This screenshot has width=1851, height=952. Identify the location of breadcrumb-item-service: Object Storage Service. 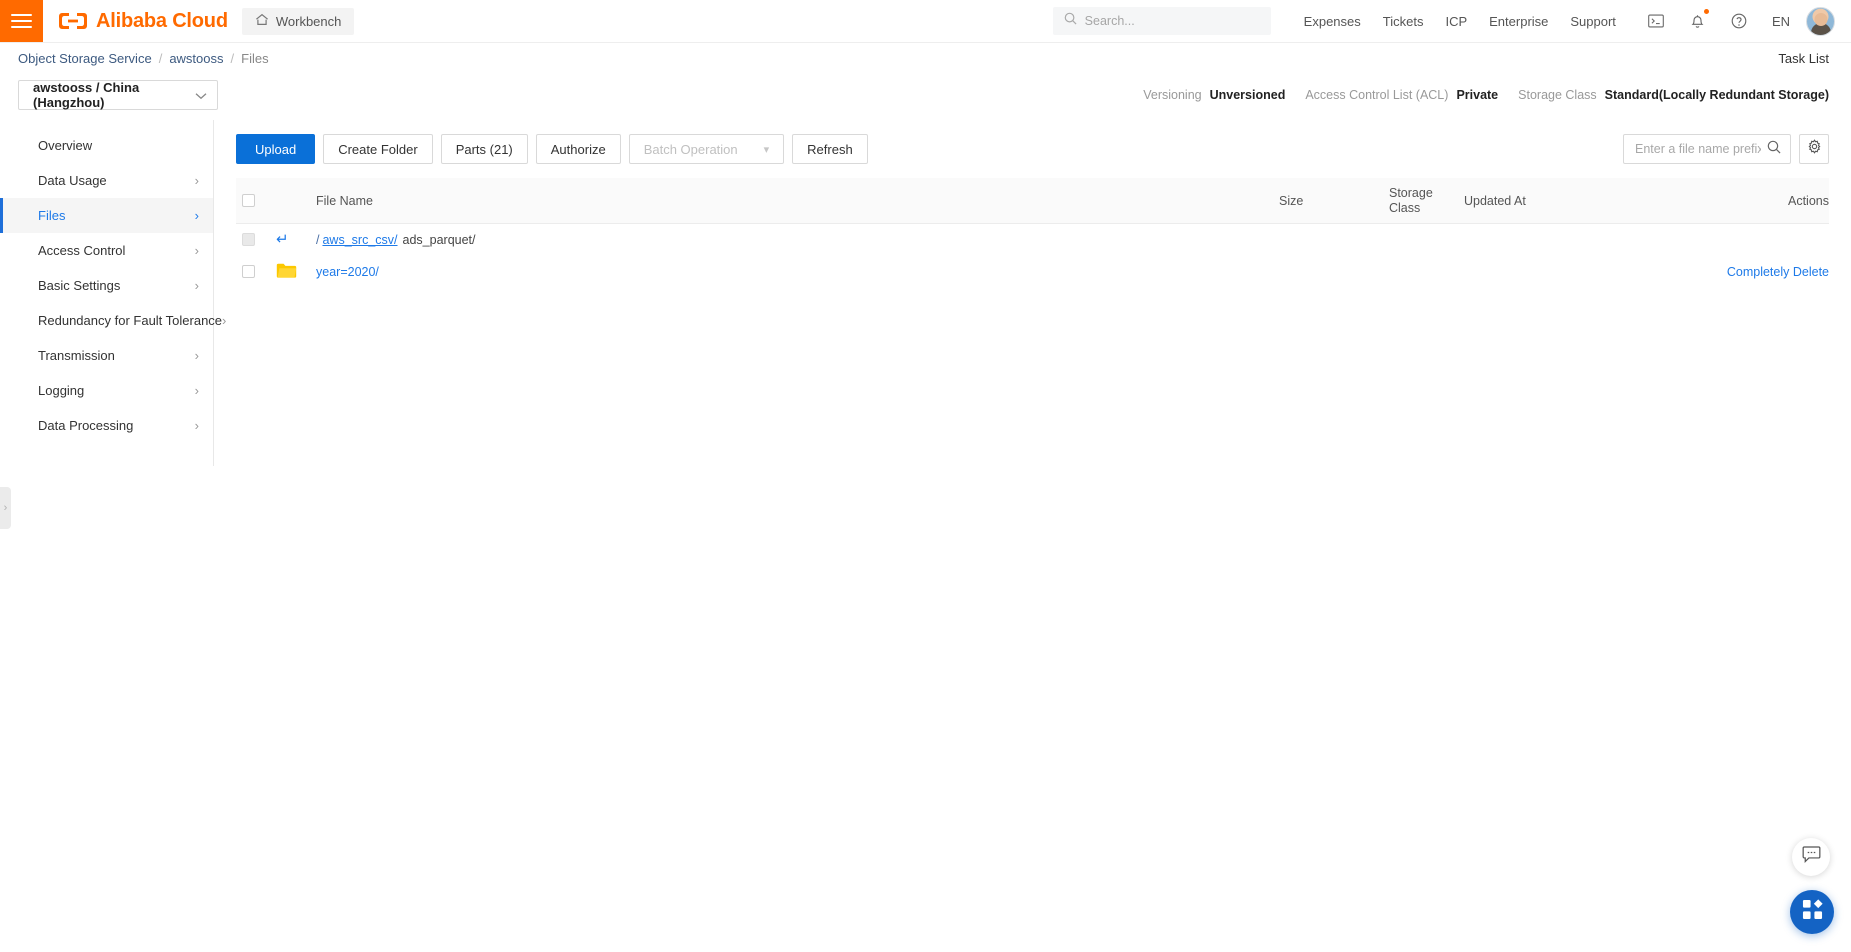
(85, 58).